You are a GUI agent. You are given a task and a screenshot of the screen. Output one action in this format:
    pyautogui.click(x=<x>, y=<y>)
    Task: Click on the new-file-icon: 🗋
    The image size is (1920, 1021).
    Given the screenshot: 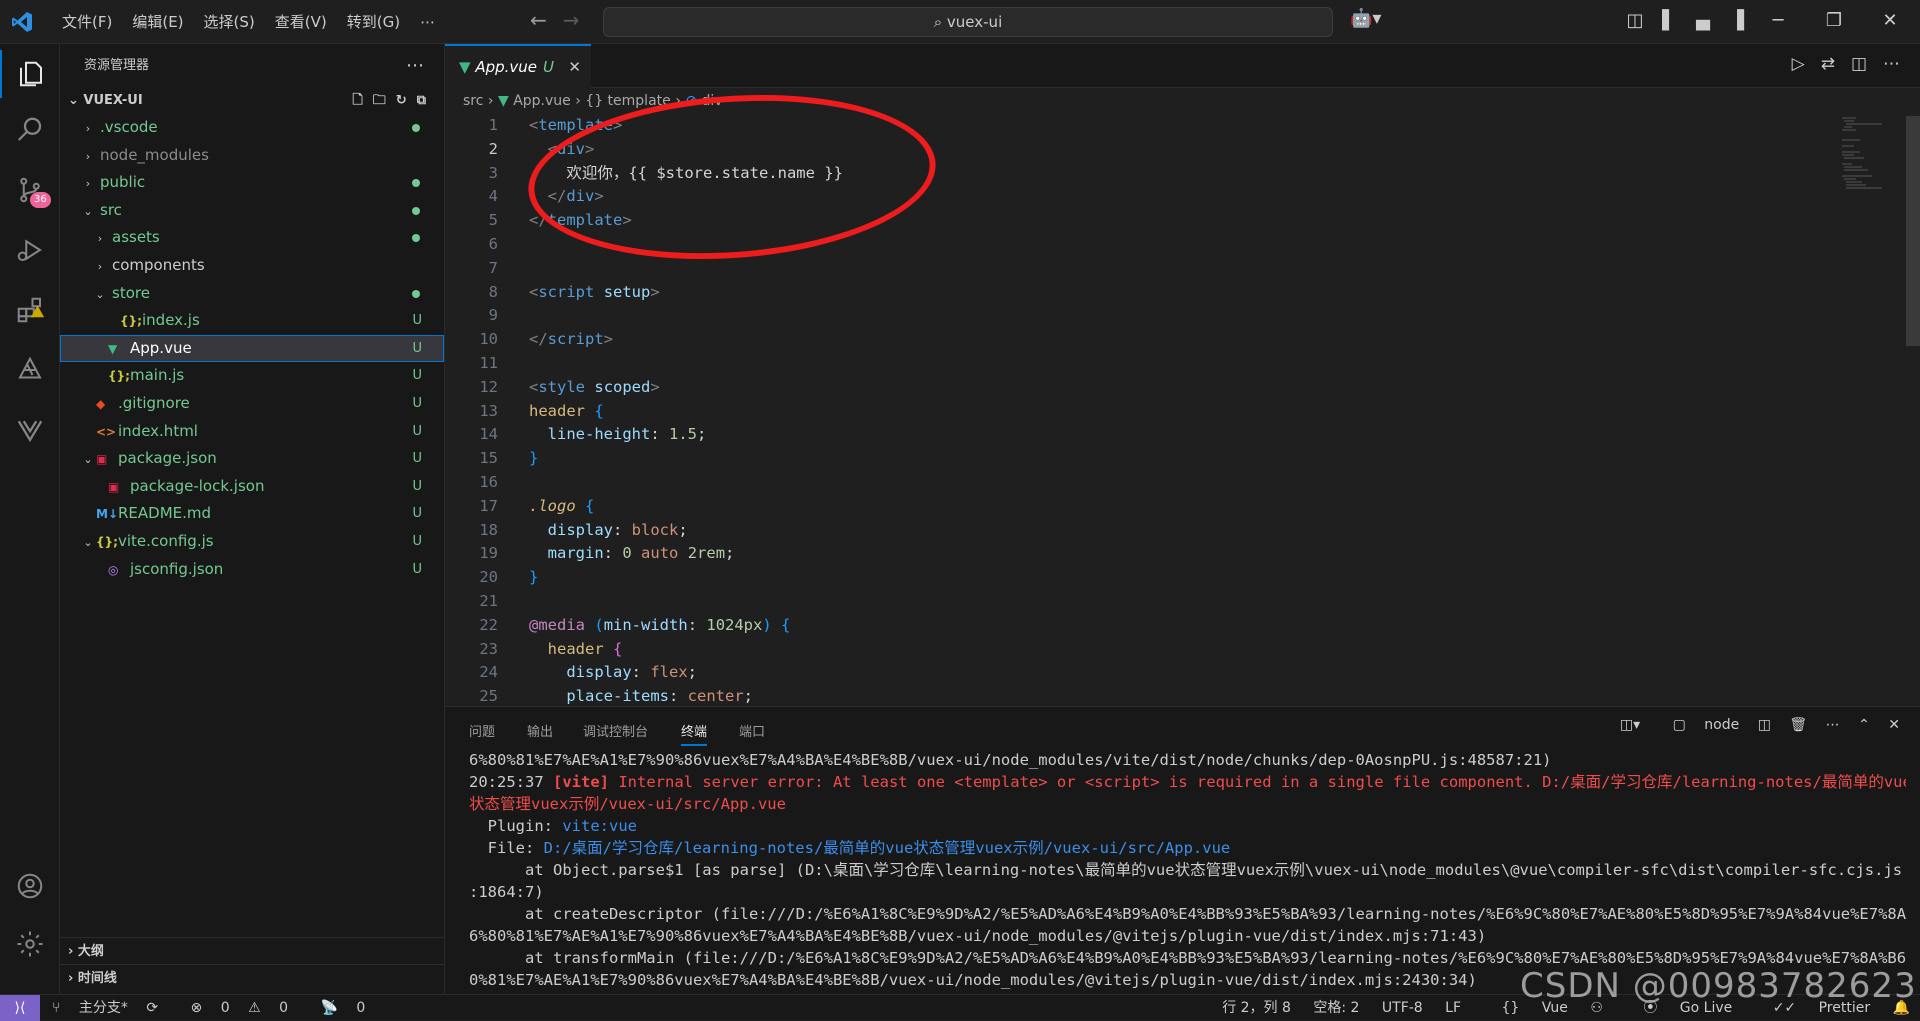 What is the action you would take?
    pyautogui.click(x=362, y=100)
    